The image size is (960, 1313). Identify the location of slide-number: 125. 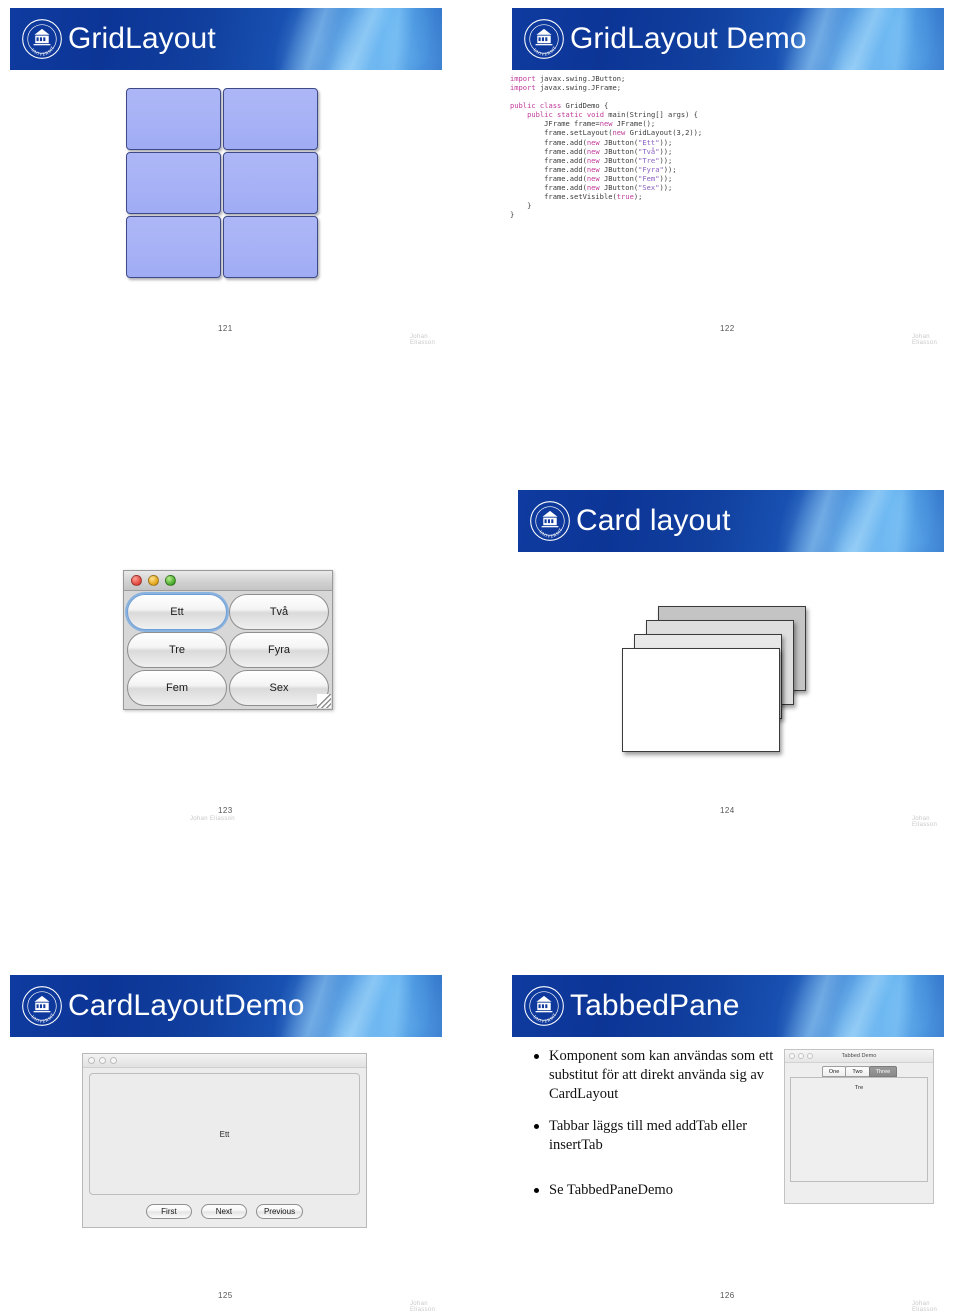
(225, 1295).